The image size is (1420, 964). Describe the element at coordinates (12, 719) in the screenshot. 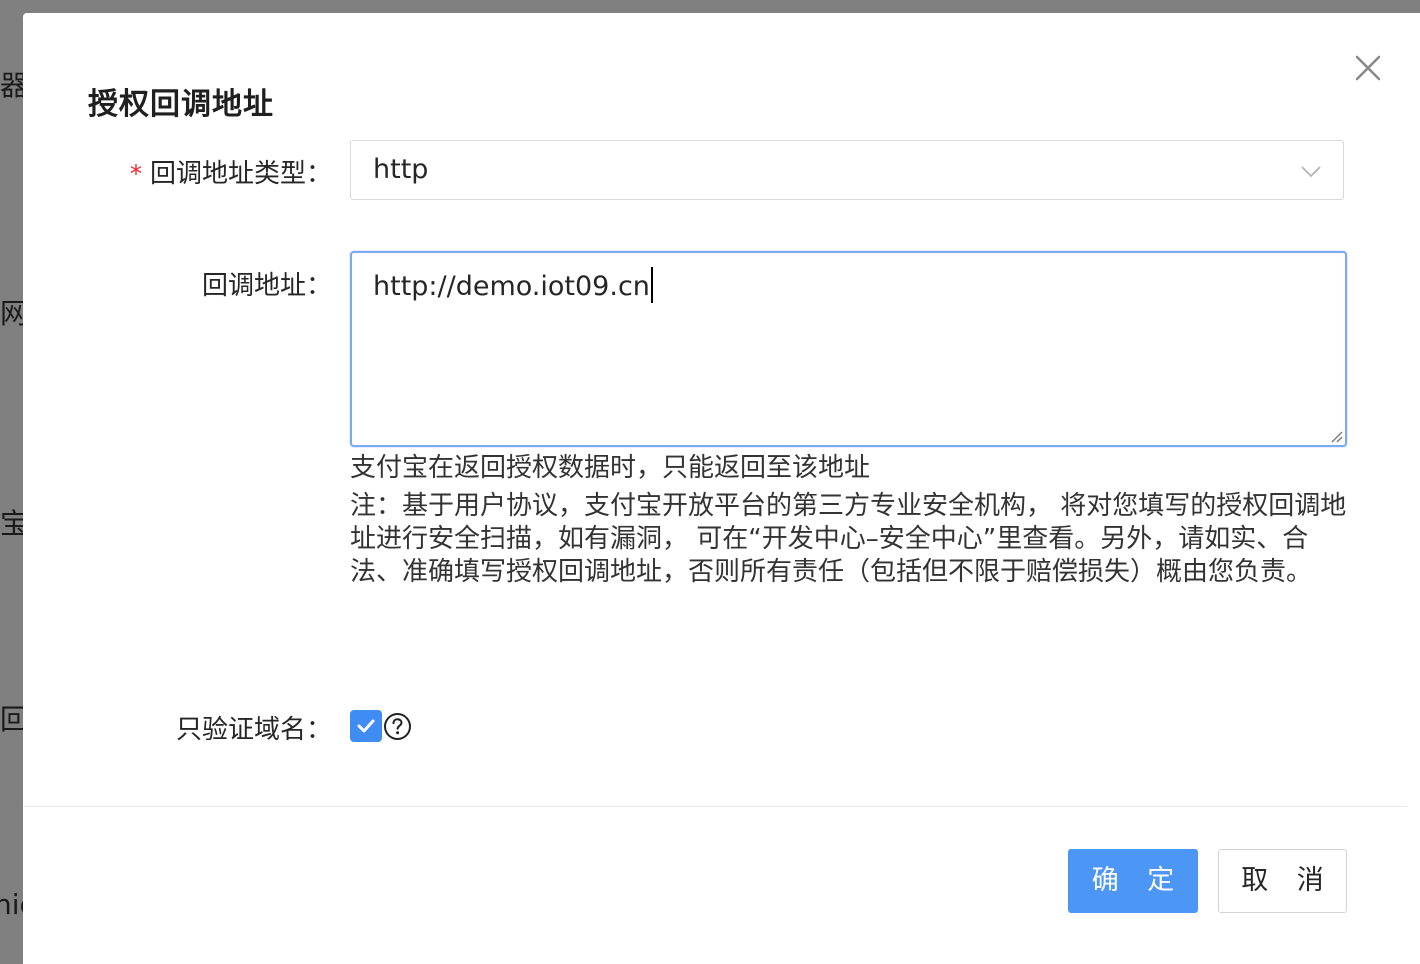

I see `background-text: 回` at that location.